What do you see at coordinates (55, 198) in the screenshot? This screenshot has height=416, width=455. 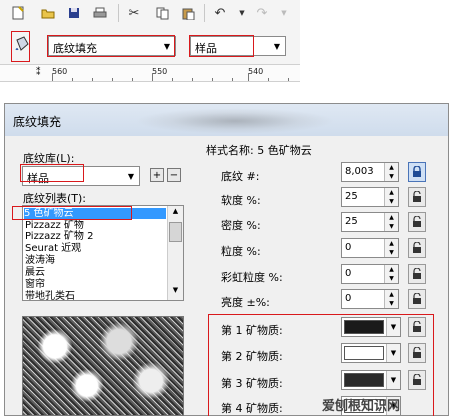 I see `texture-list-label: 底纹列表(T):` at bounding box center [55, 198].